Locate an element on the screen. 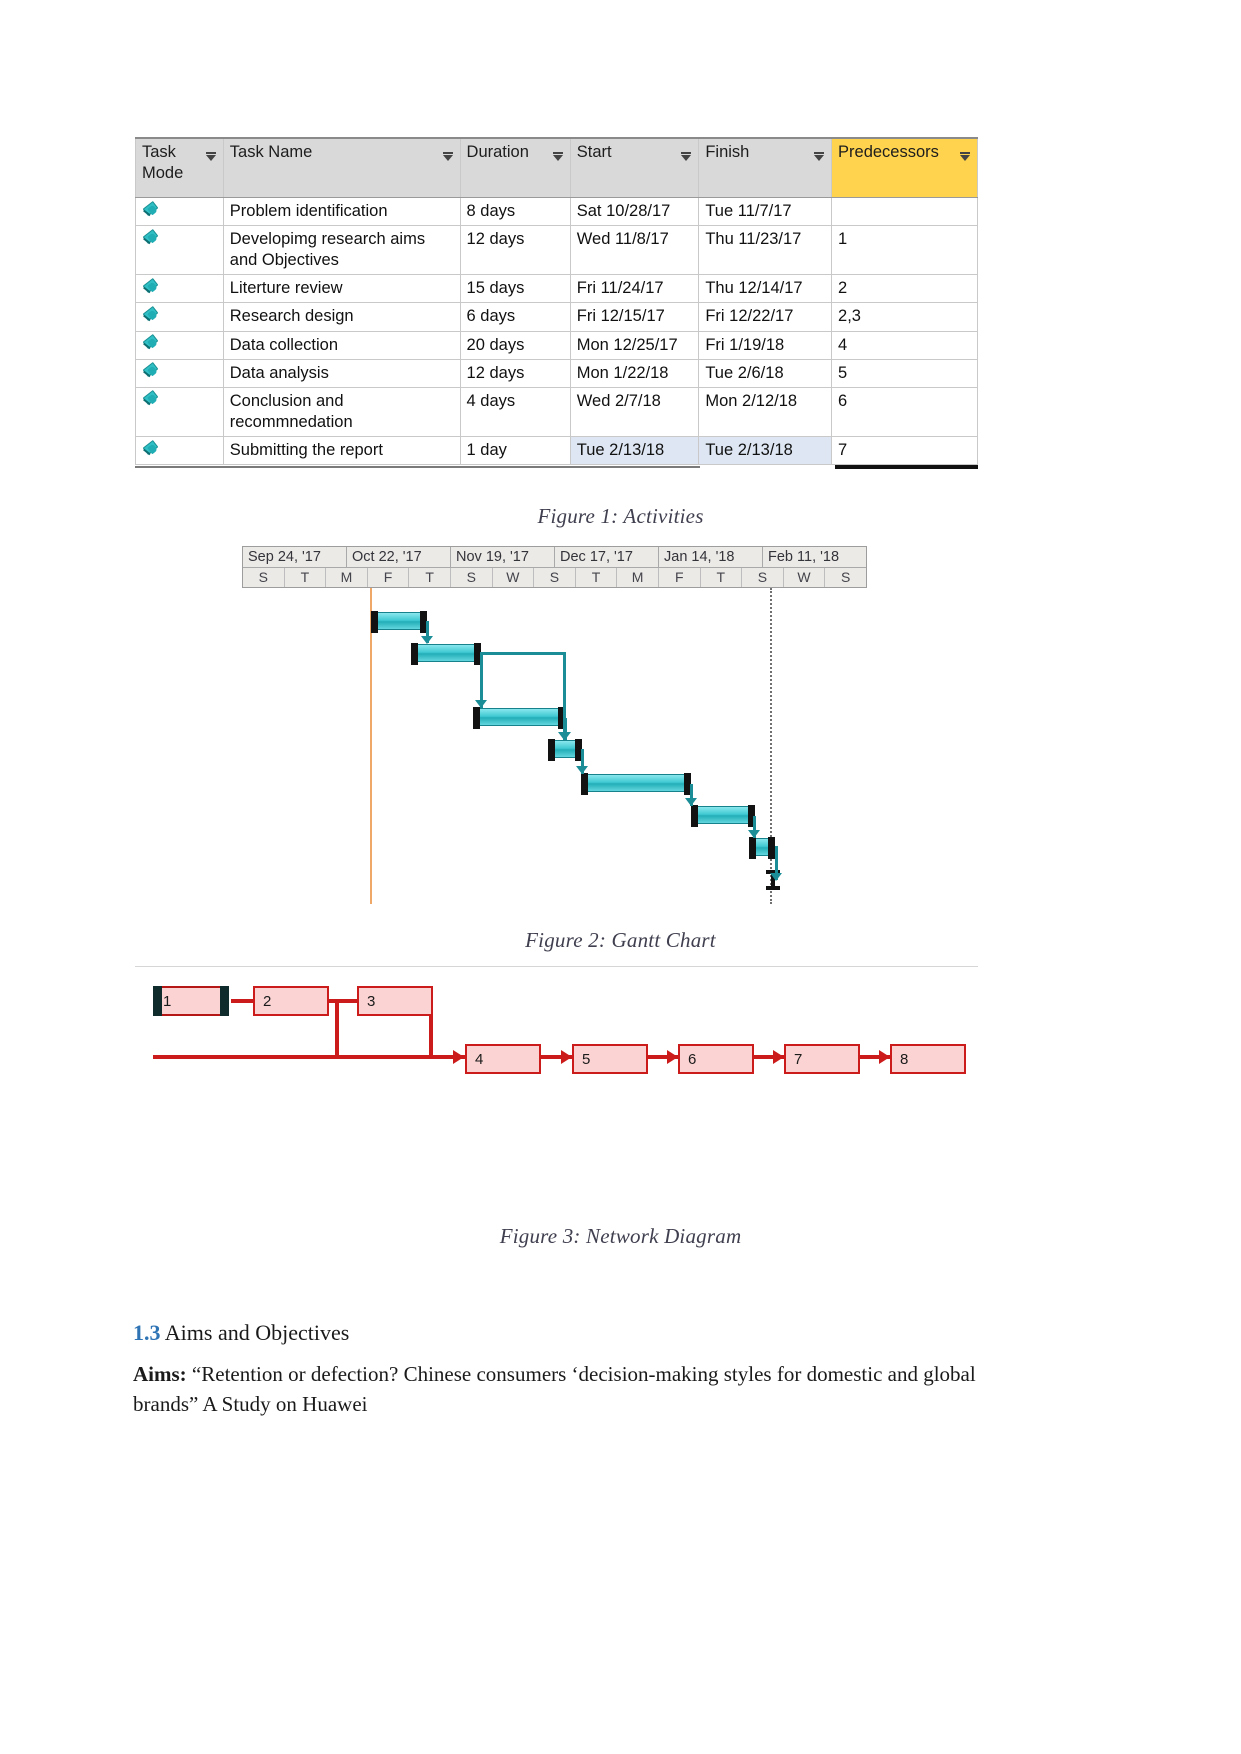 The image size is (1241, 1754). column-header-duration: Duration is located at coordinates (515, 167).